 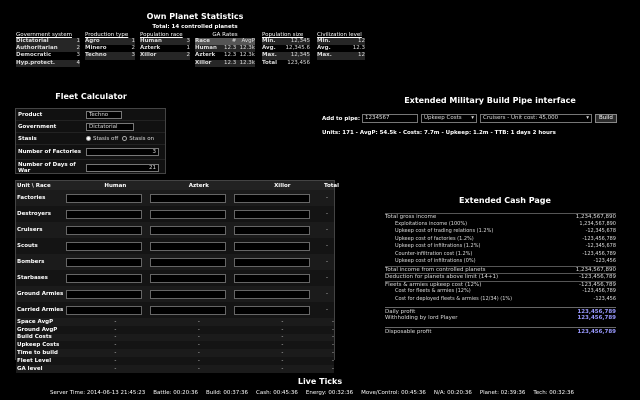 I want to click on gov-count: 4, so click(x=78, y=62).